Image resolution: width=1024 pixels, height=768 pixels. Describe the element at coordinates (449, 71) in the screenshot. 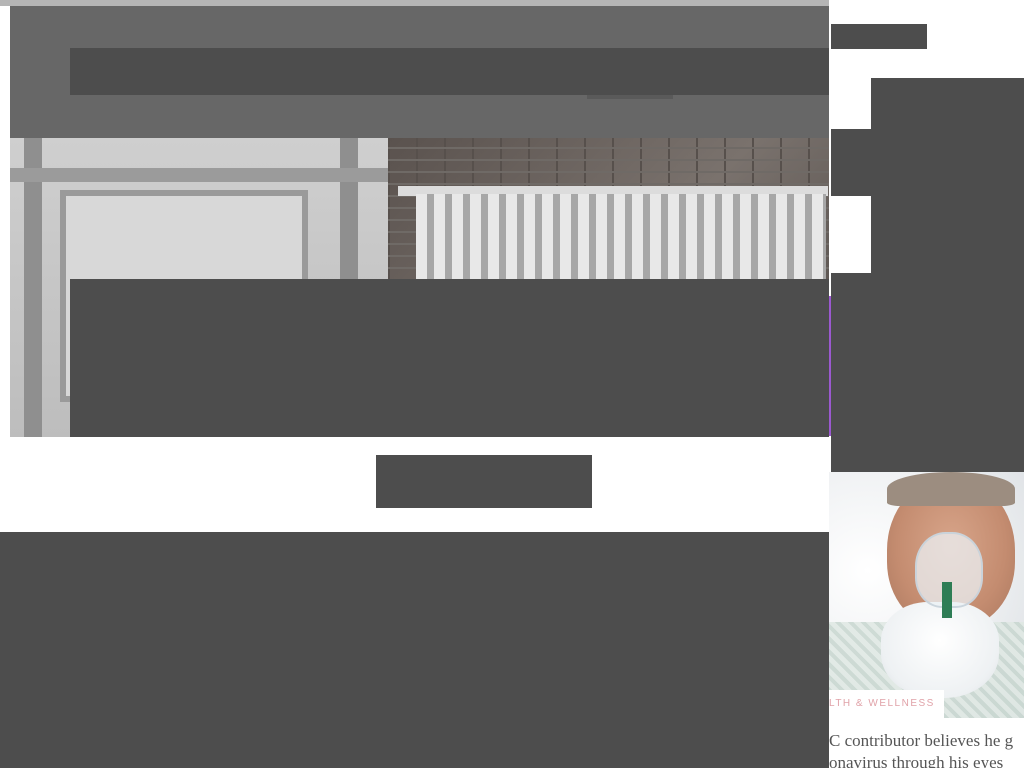

I see `headline-placeholder` at that location.